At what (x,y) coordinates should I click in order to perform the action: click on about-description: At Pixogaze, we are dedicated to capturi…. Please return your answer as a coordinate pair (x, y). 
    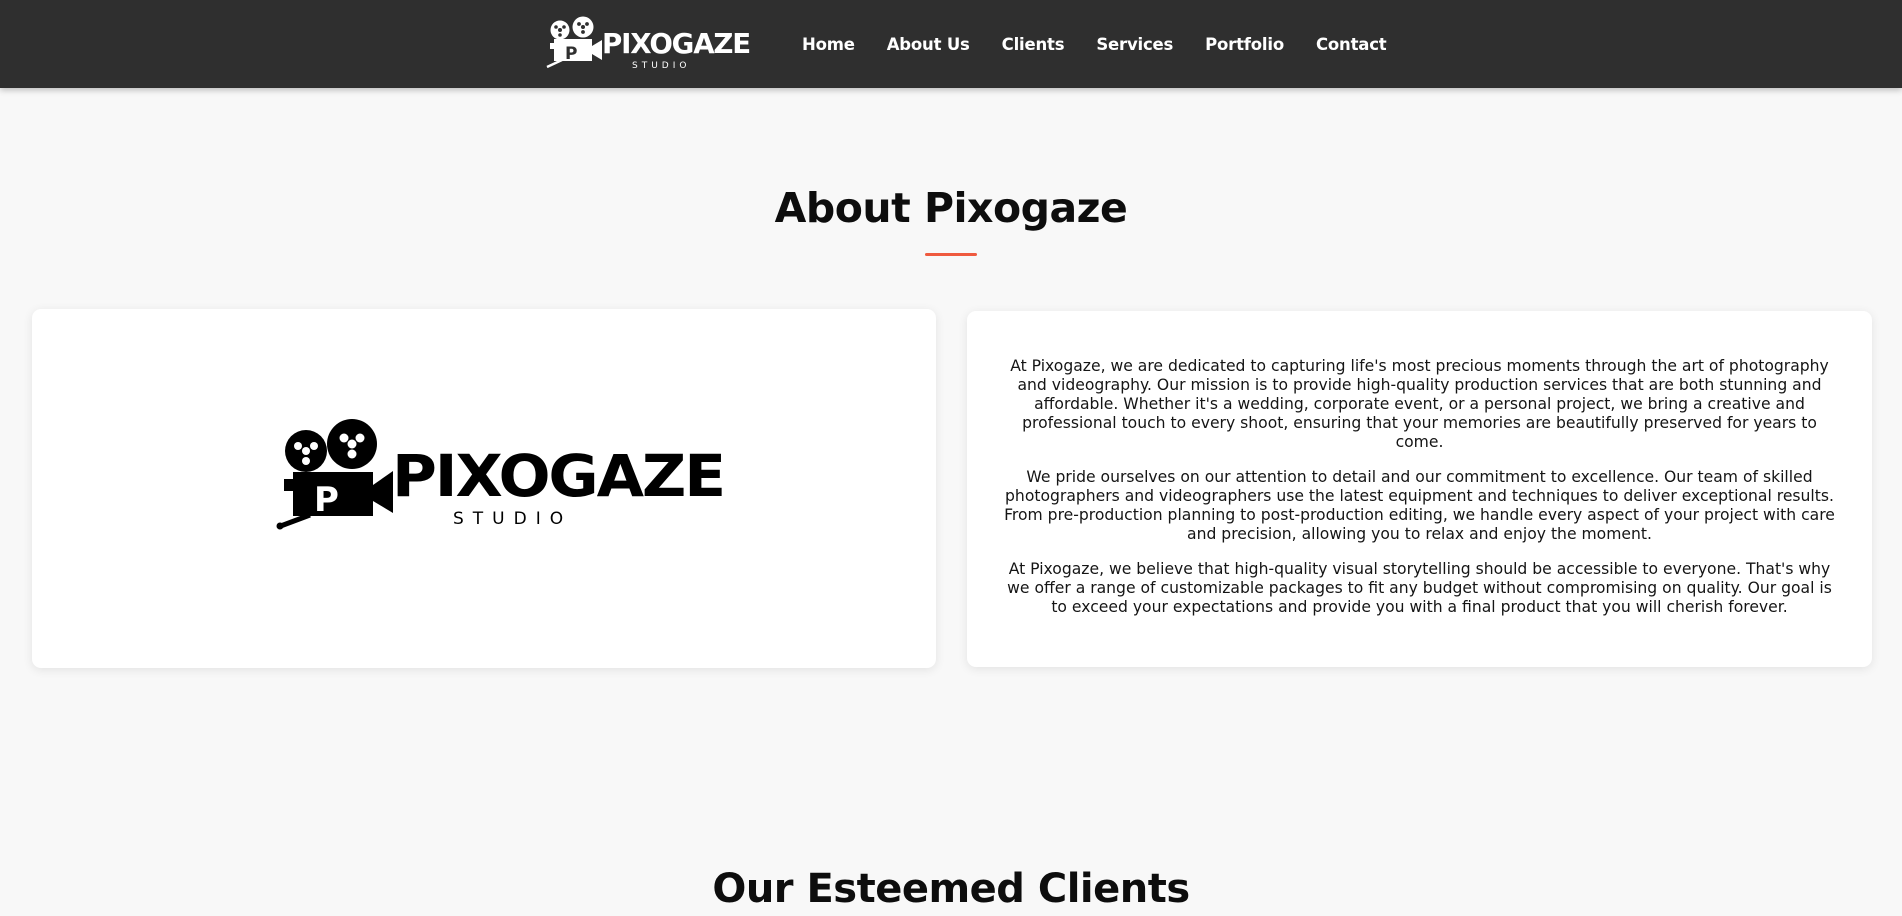
    Looking at the image, I should click on (1419, 495).